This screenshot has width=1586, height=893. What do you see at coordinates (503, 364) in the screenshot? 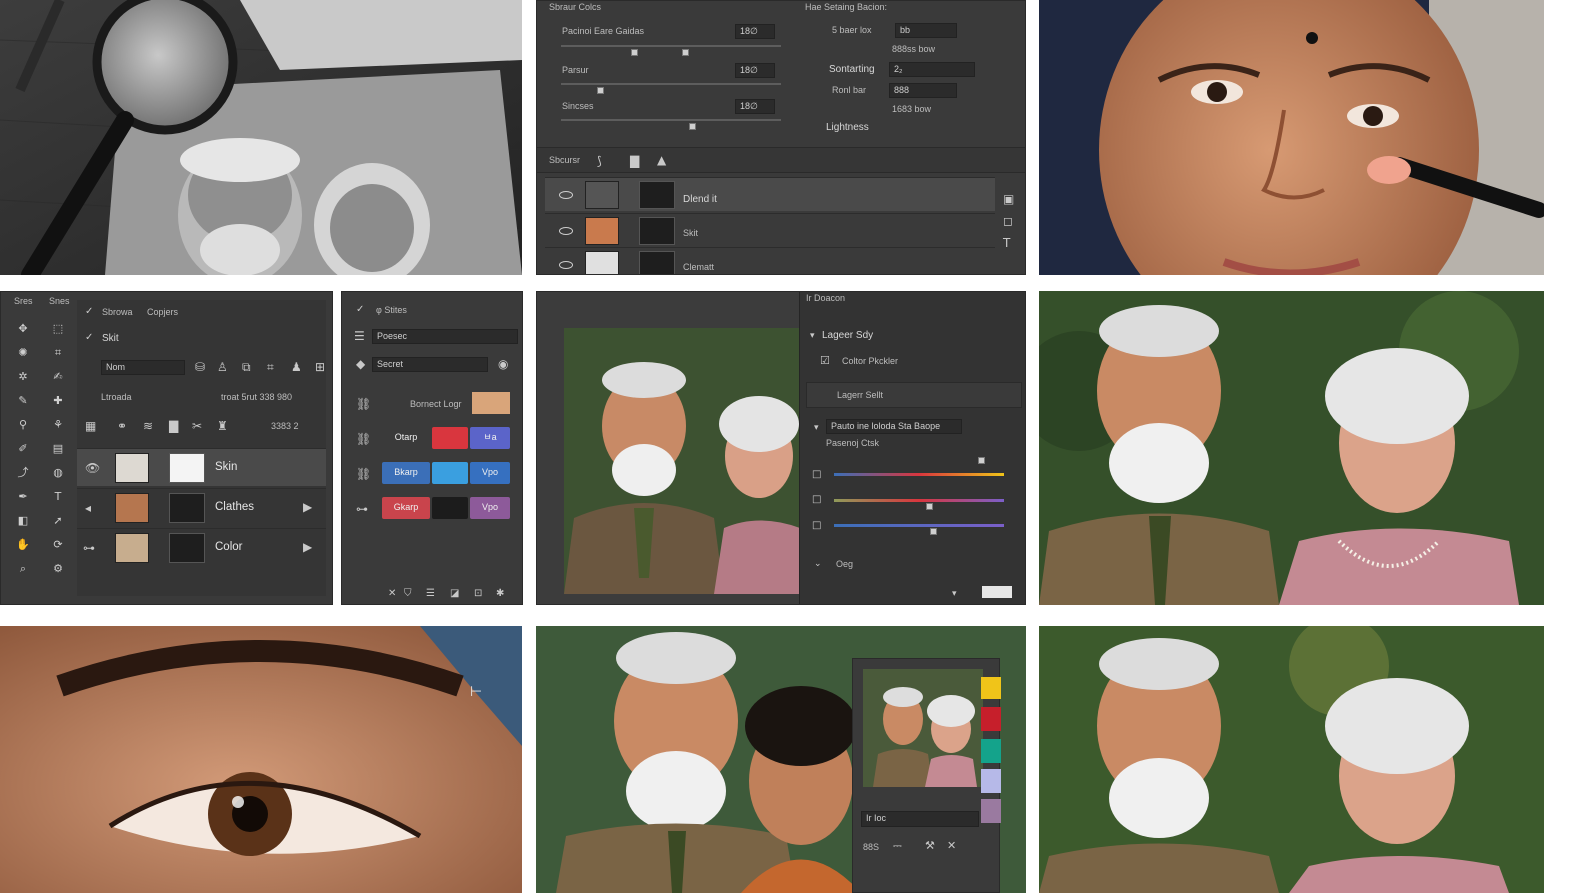
I see `target-icon: ◉` at bounding box center [503, 364].